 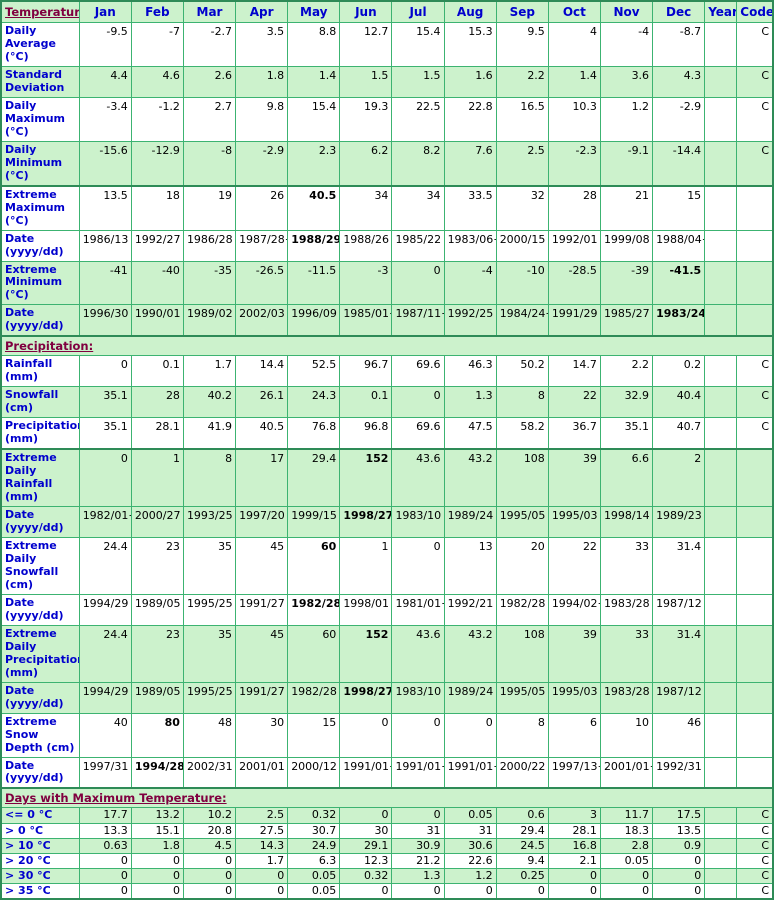 What do you see at coordinates (105, 208) in the screenshot?
I see `cell-jan: 13.5` at bounding box center [105, 208].